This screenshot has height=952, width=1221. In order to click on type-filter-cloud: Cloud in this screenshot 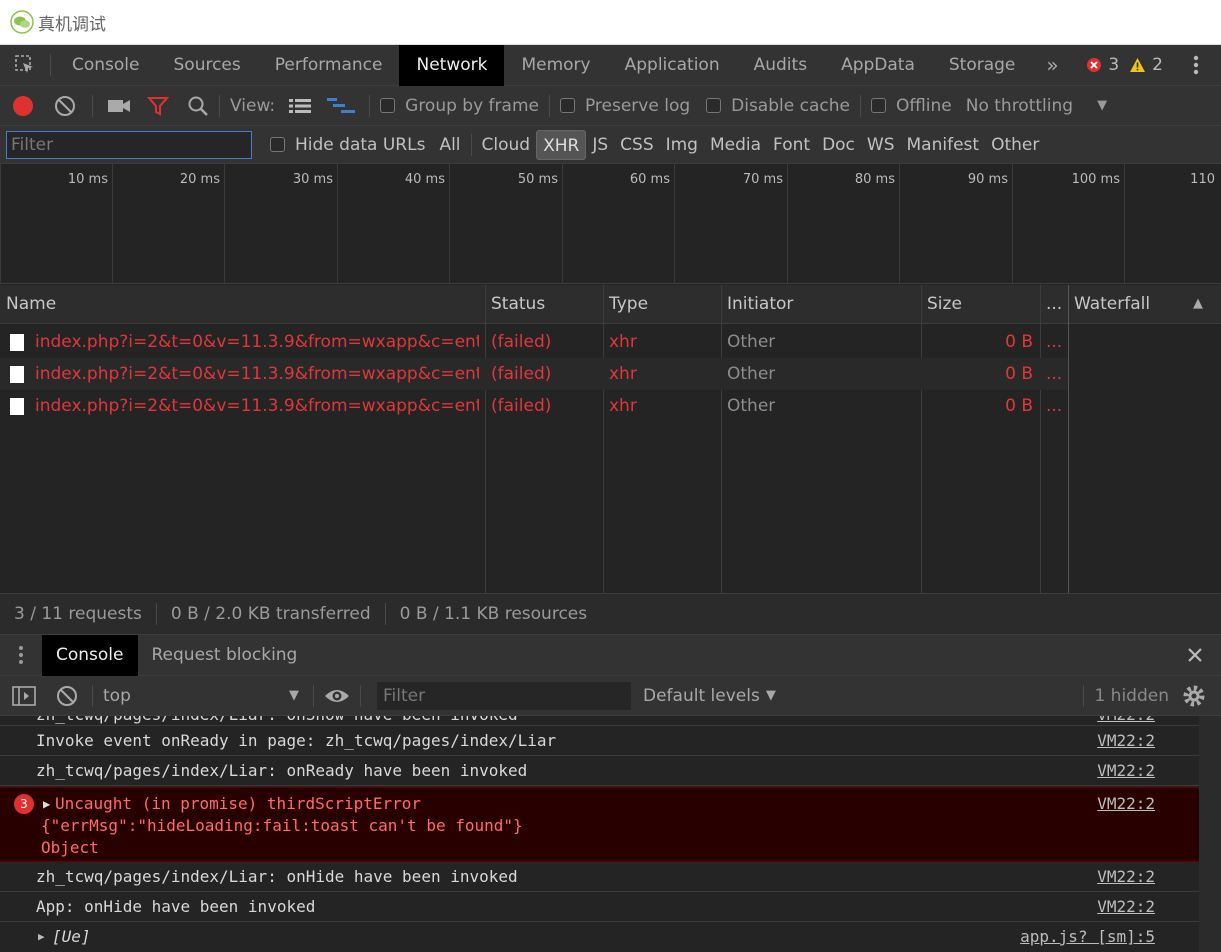, I will do `click(506, 145)`.